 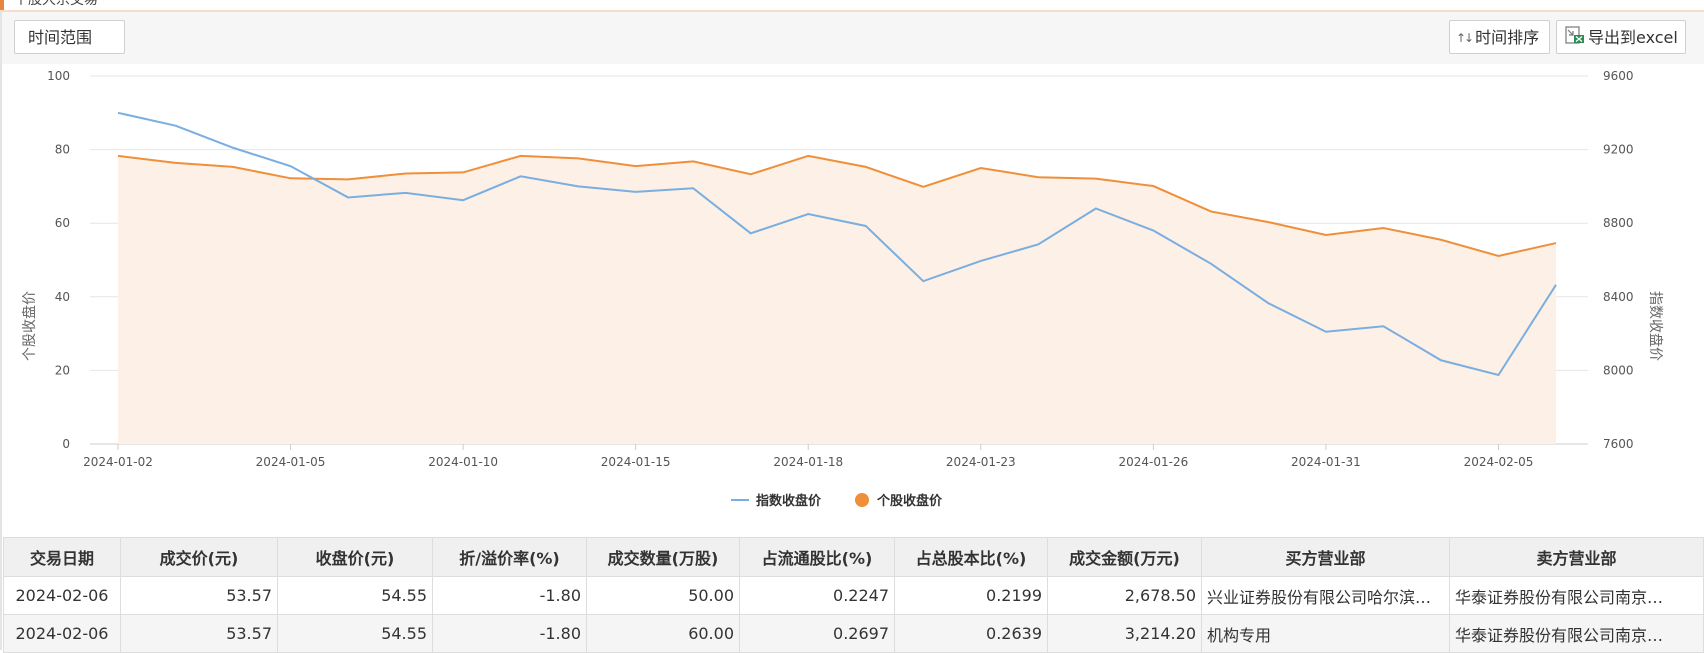 What do you see at coordinates (808, 462) in the screenshot?
I see `x-tick-label: 2024-01-18` at bounding box center [808, 462].